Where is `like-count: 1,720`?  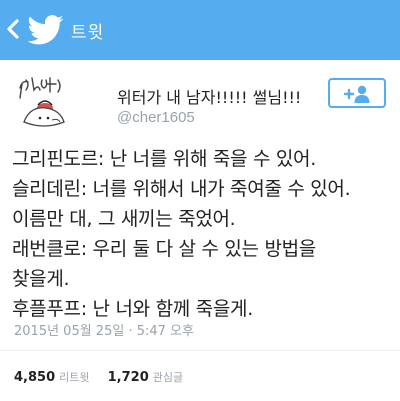
like-count: 1,720 is located at coordinates (128, 377).